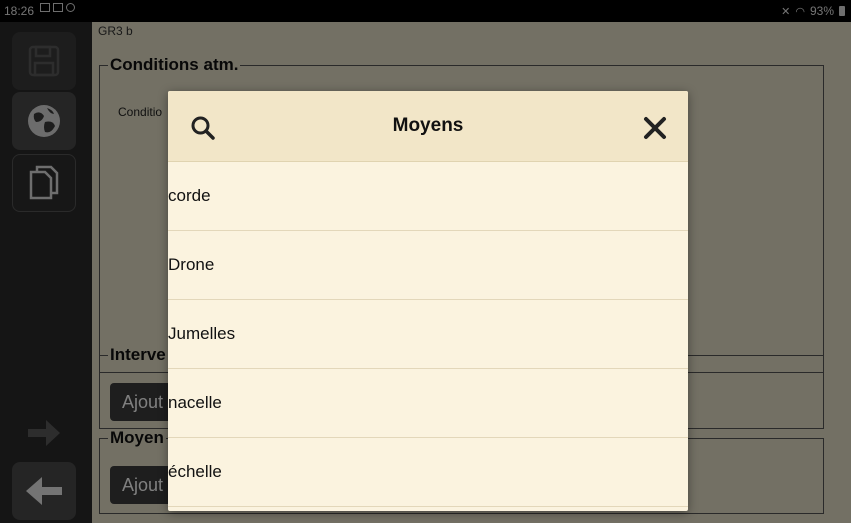 This screenshot has width=851, height=523. Describe the element at coordinates (195, 471) in the screenshot. I see `list-item-label: échelle` at that location.